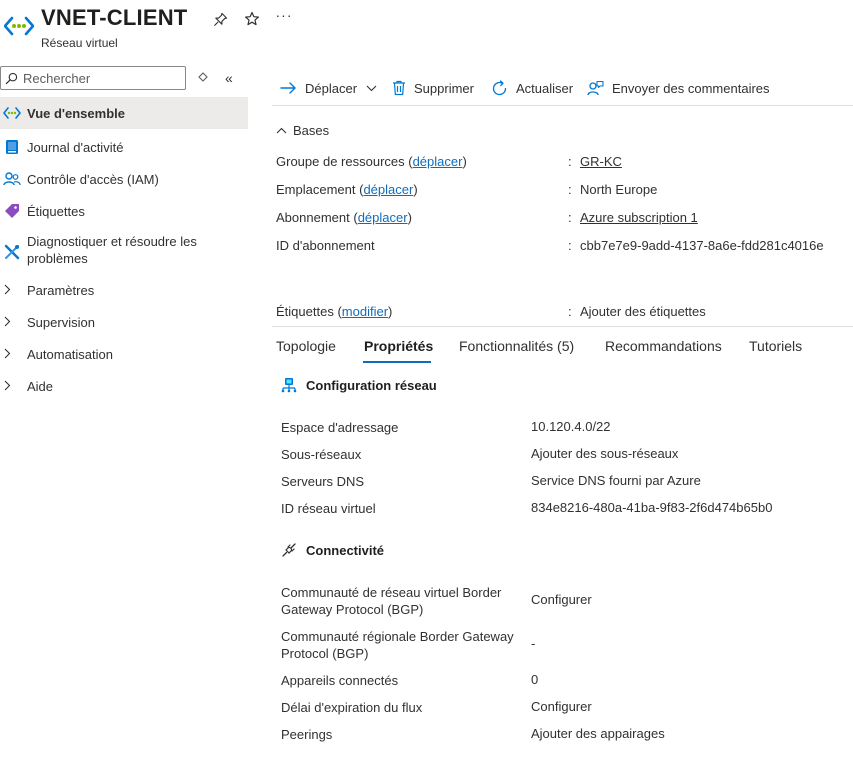 Image resolution: width=853 pixels, height=777 pixels. I want to click on sidebar-item-label: Aide, so click(40, 386).